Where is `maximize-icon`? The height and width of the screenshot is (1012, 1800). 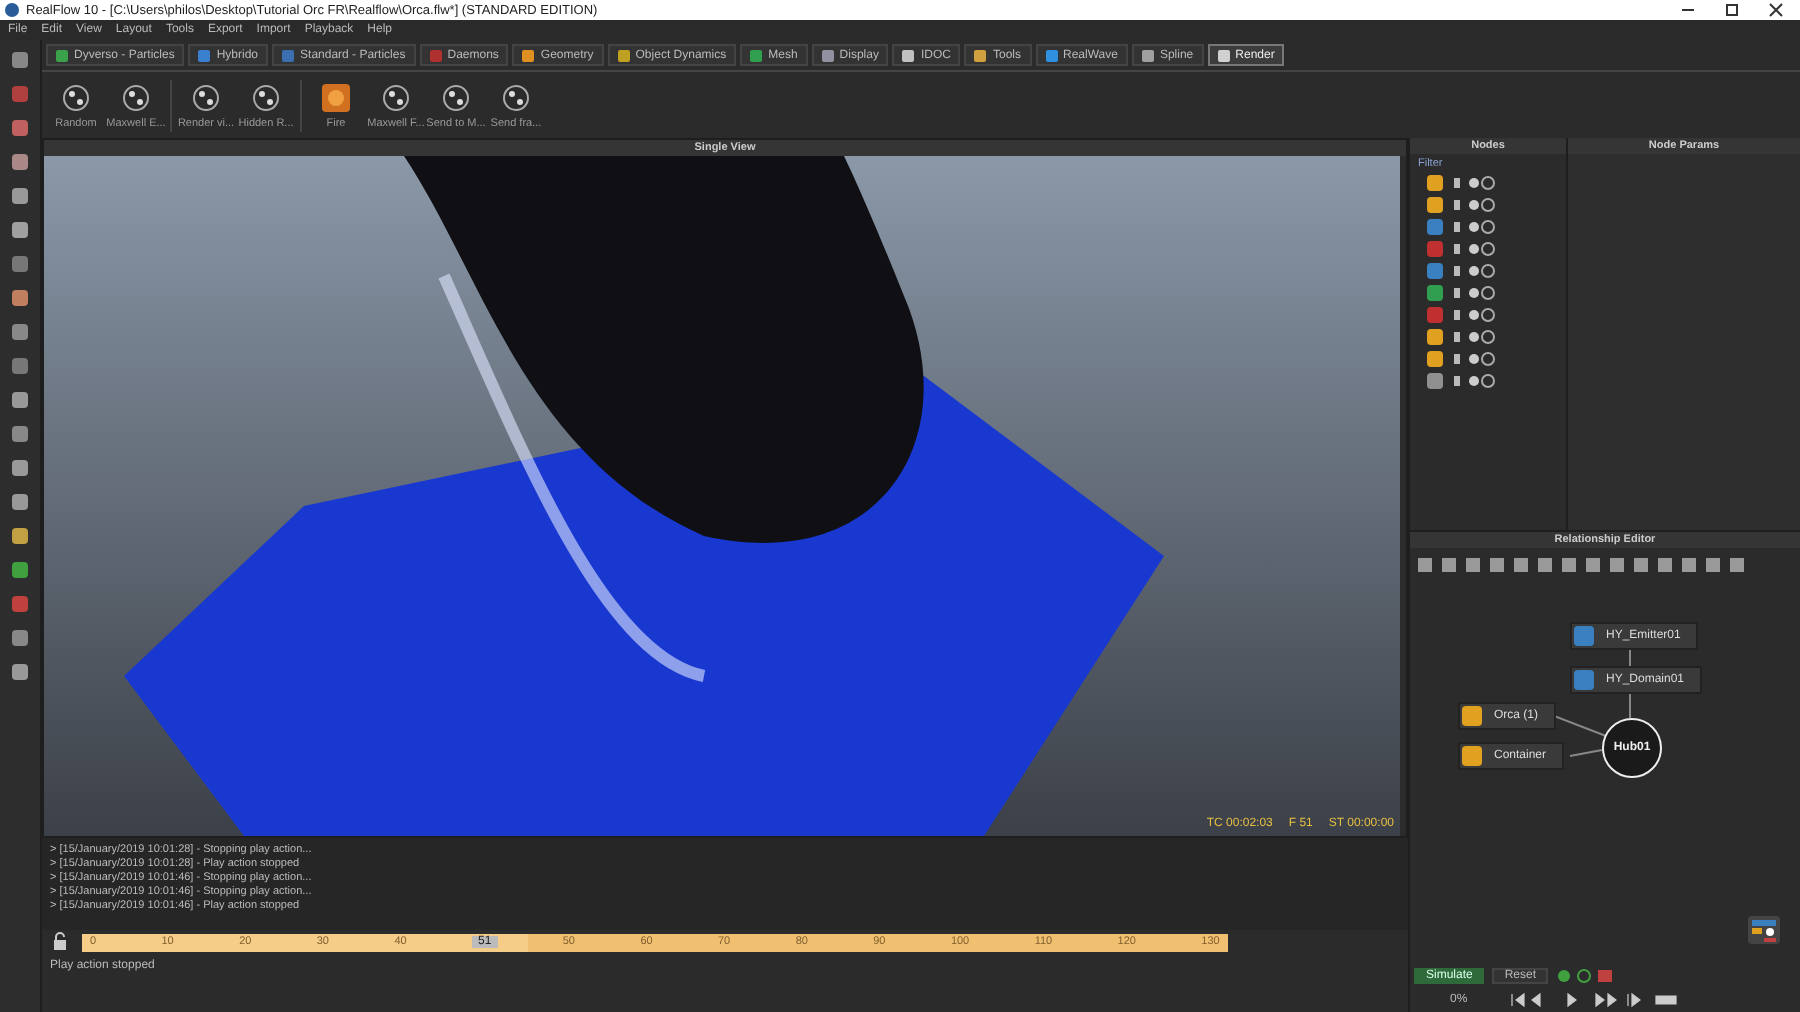
maximize-icon is located at coordinates (1732, 10).